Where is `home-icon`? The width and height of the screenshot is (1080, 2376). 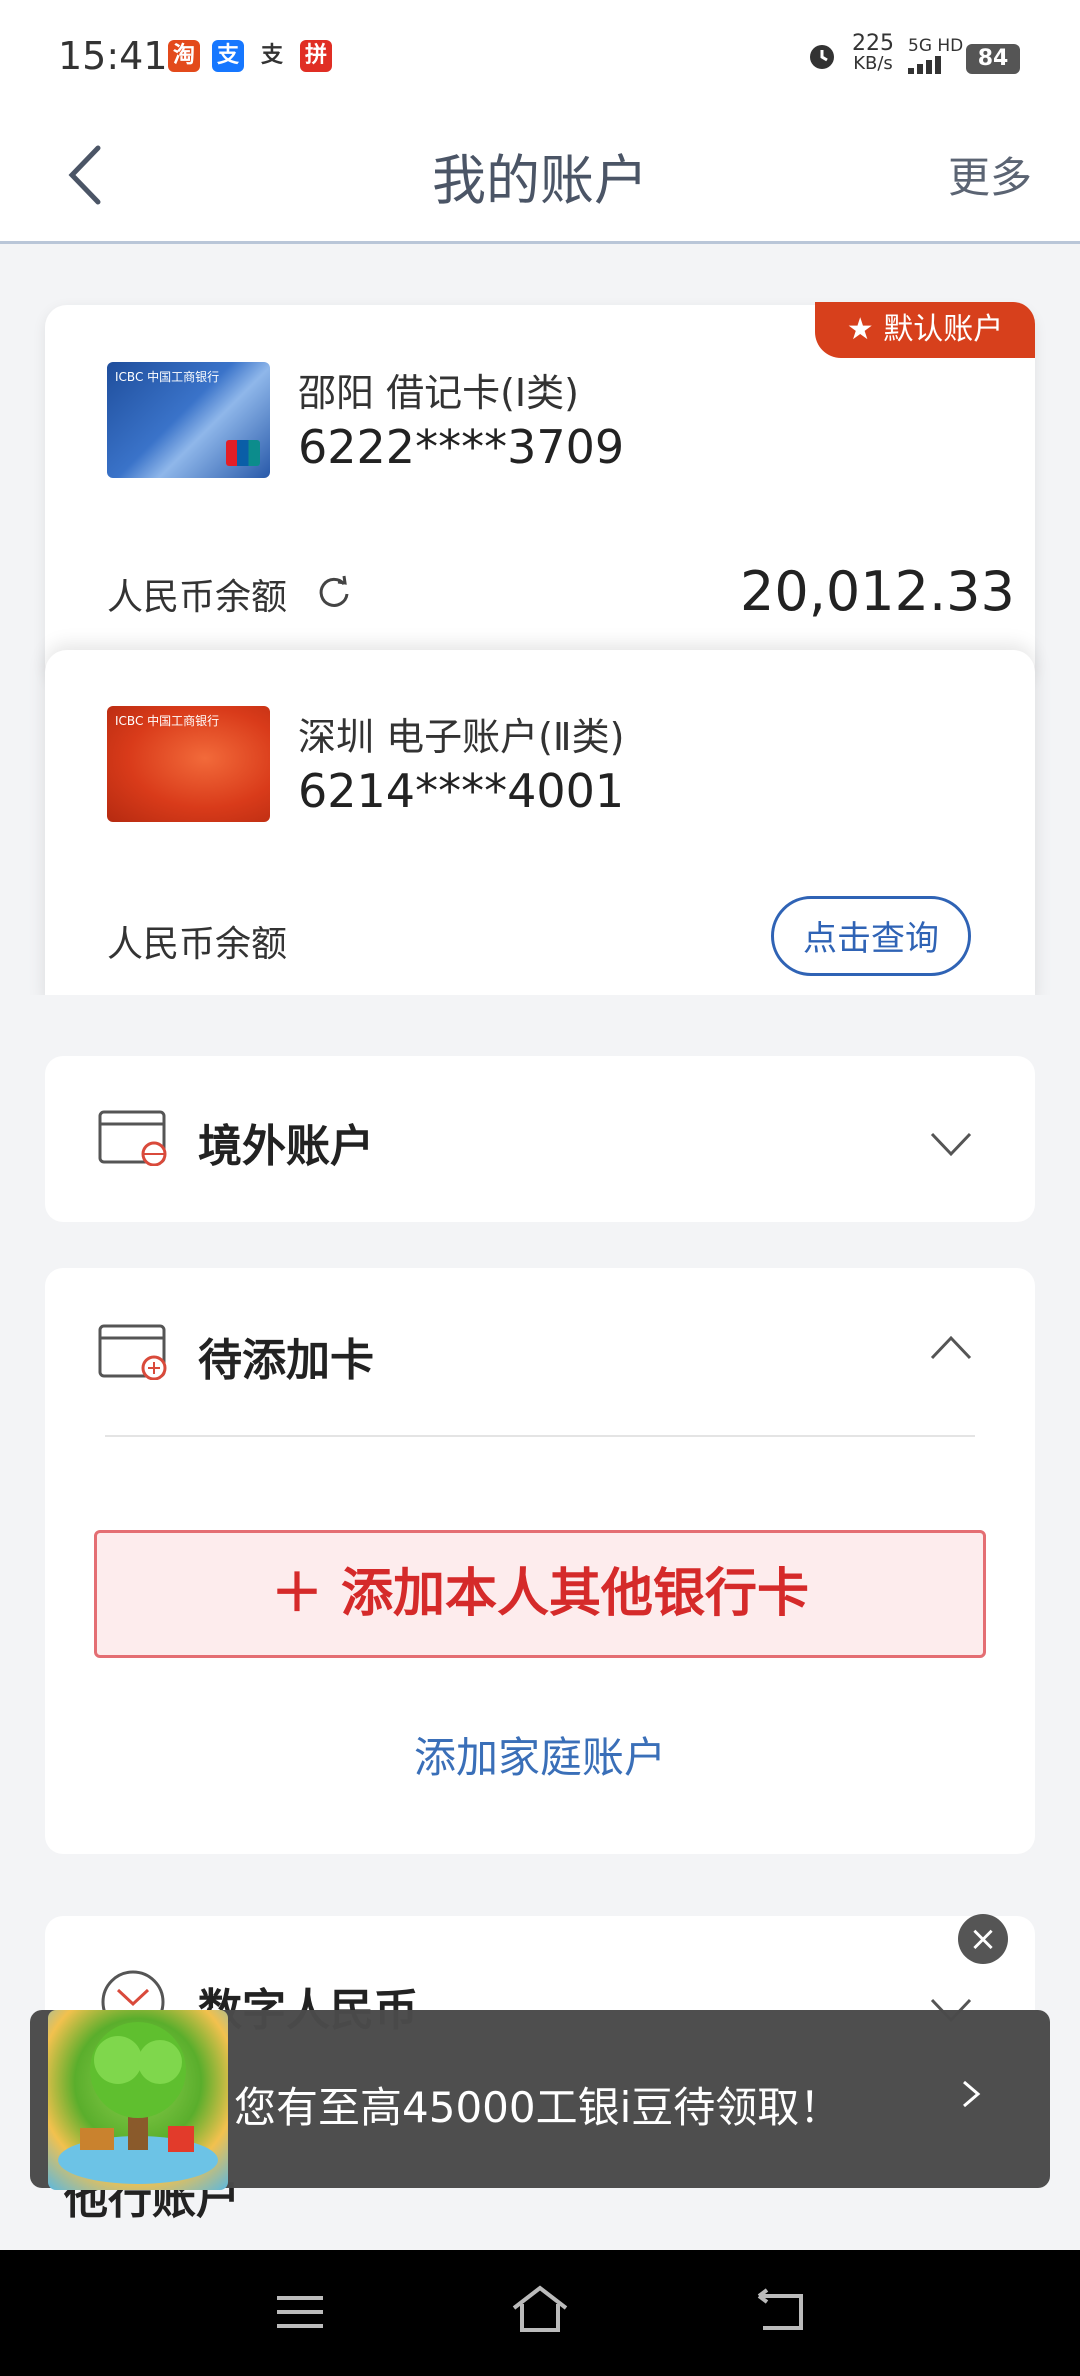 home-icon is located at coordinates (540, 2309).